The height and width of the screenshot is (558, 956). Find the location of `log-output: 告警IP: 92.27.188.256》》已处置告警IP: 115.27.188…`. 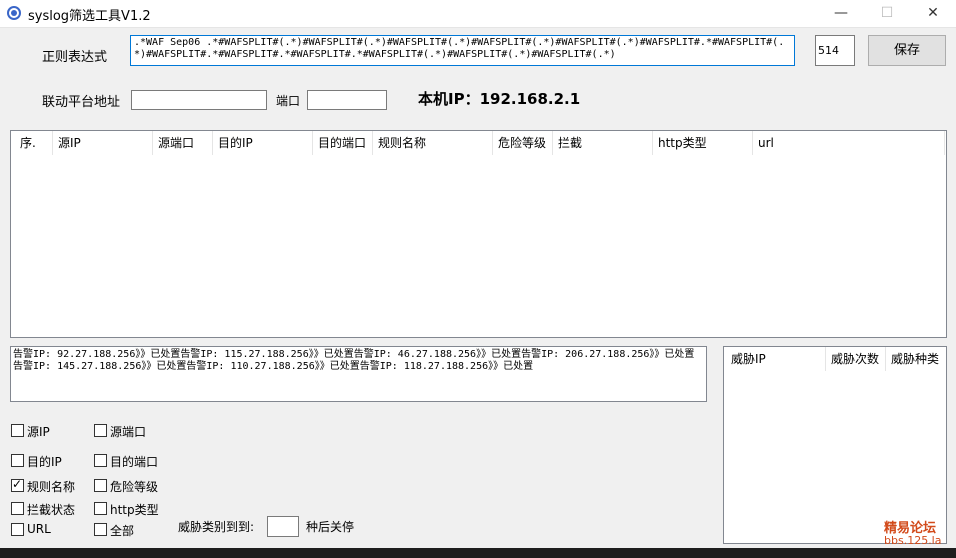

log-output: 告警IP: 92.27.188.256》》已处置告警IP: 115.27.188… is located at coordinates (358, 374).